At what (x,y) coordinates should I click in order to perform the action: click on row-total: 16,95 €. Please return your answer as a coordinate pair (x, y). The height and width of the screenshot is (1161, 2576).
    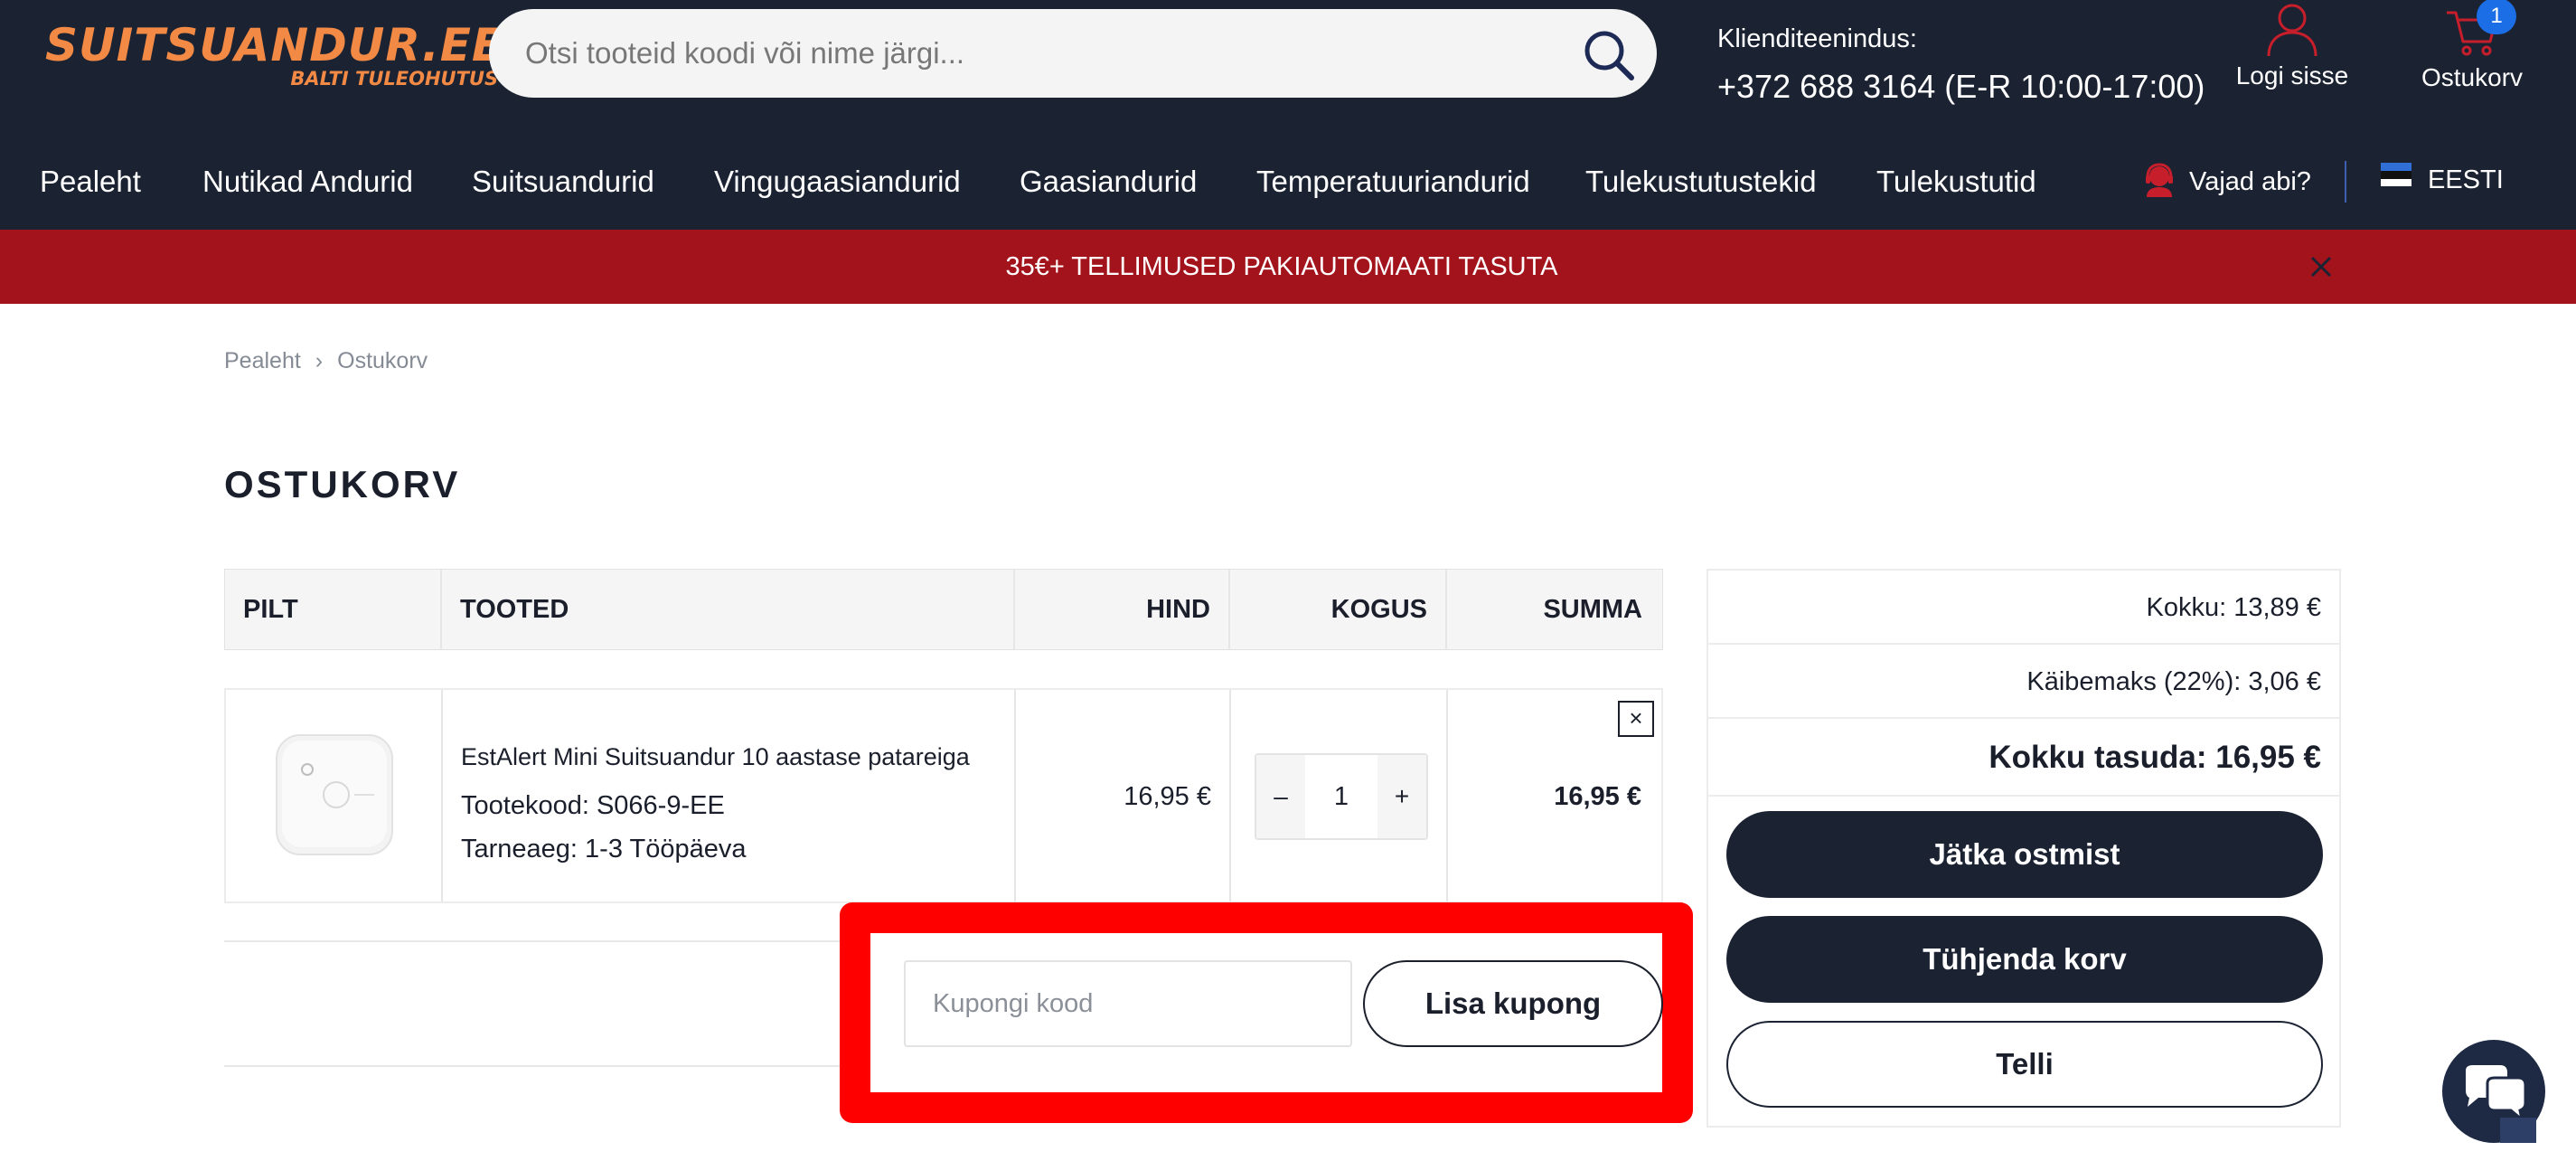
    Looking at the image, I should click on (1598, 796).